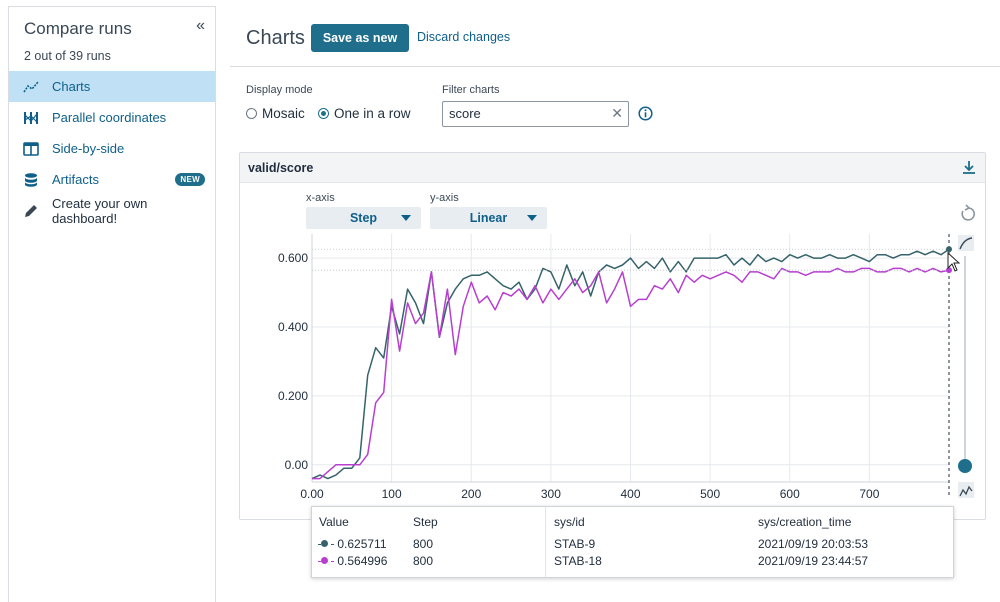  What do you see at coordinates (612, 168) in the screenshot?
I see `chart-panel-header: valid/score` at bounding box center [612, 168].